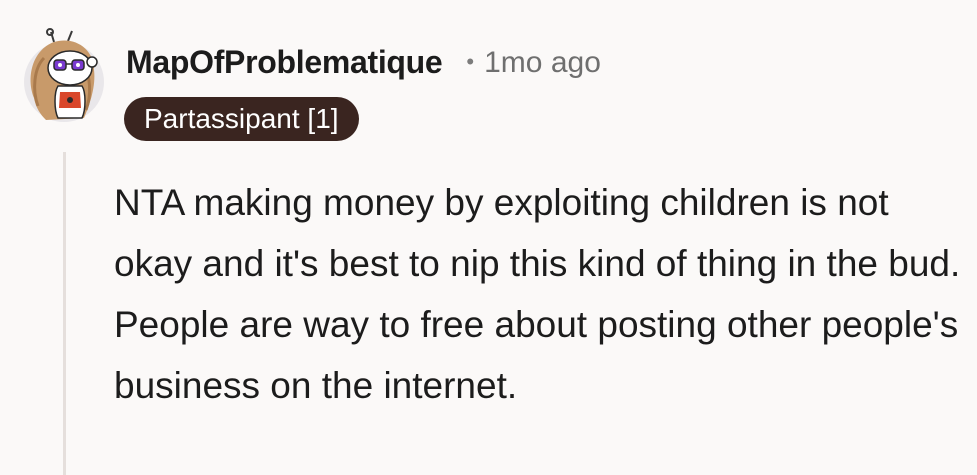 The width and height of the screenshot is (977, 475). I want to click on user-avatar, so click(65, 77).